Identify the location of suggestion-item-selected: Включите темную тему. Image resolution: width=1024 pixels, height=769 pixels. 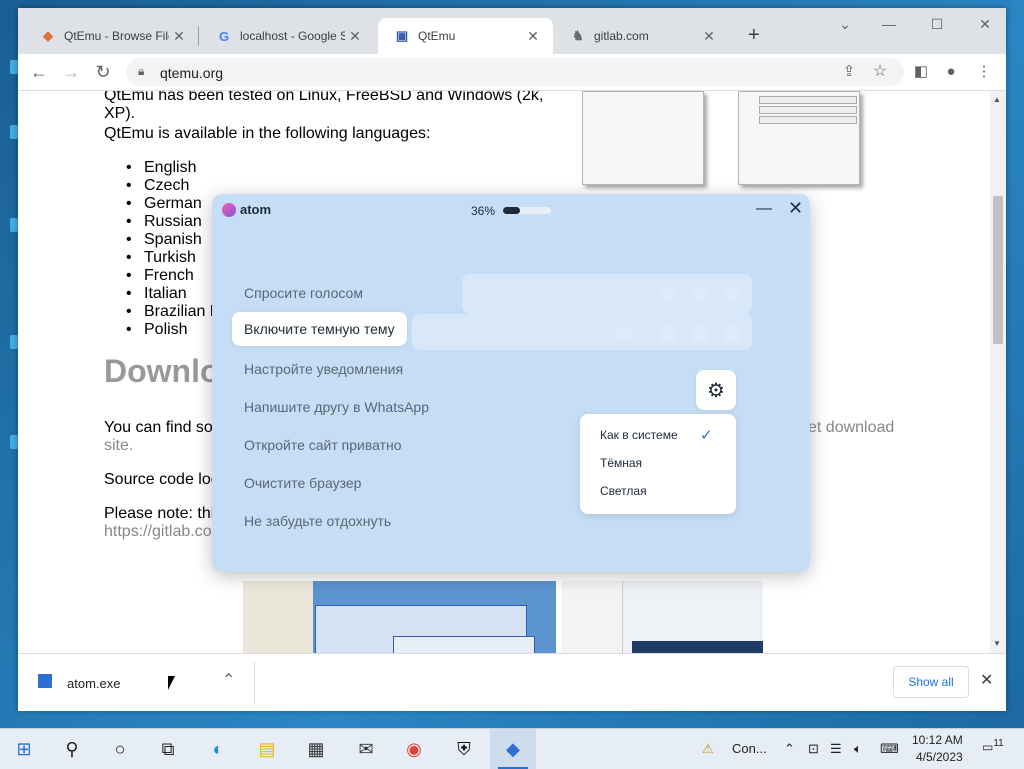
(319, 329).